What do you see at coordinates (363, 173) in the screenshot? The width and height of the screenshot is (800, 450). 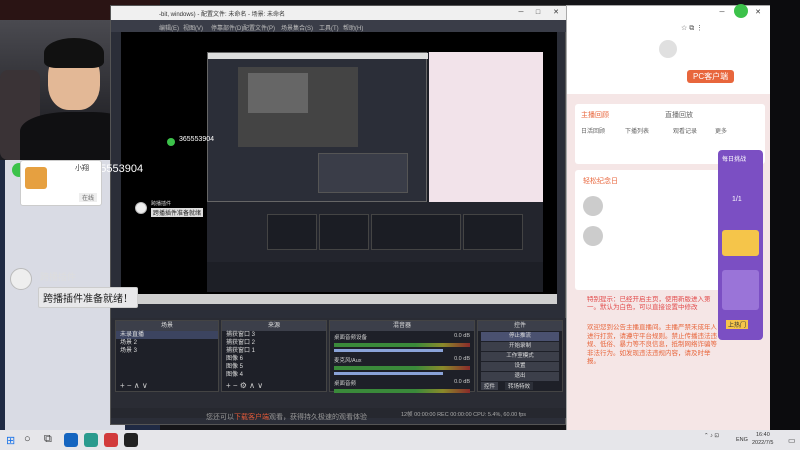 I see `mirror-mixer` at bounding box center [363, 173].